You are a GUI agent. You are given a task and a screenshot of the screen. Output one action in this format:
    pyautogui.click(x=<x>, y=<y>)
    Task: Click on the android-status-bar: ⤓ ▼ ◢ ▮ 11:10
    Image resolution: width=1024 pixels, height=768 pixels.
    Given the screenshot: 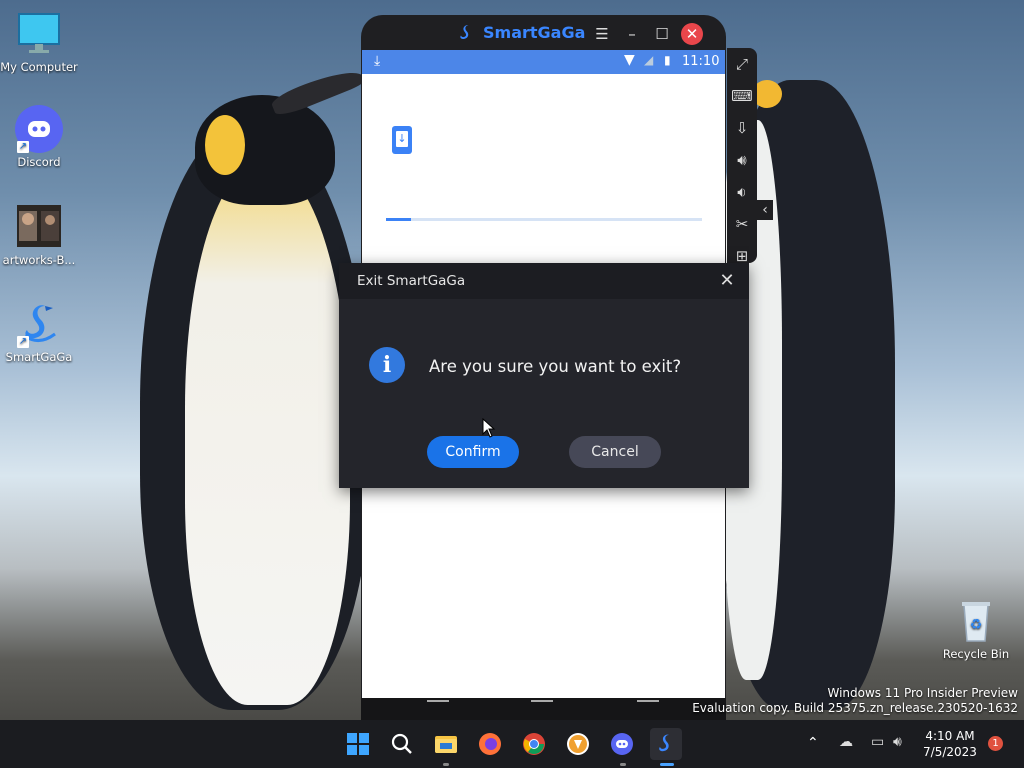 What is the action you would take?
    pyautogui.click(x=543, y=62)
    